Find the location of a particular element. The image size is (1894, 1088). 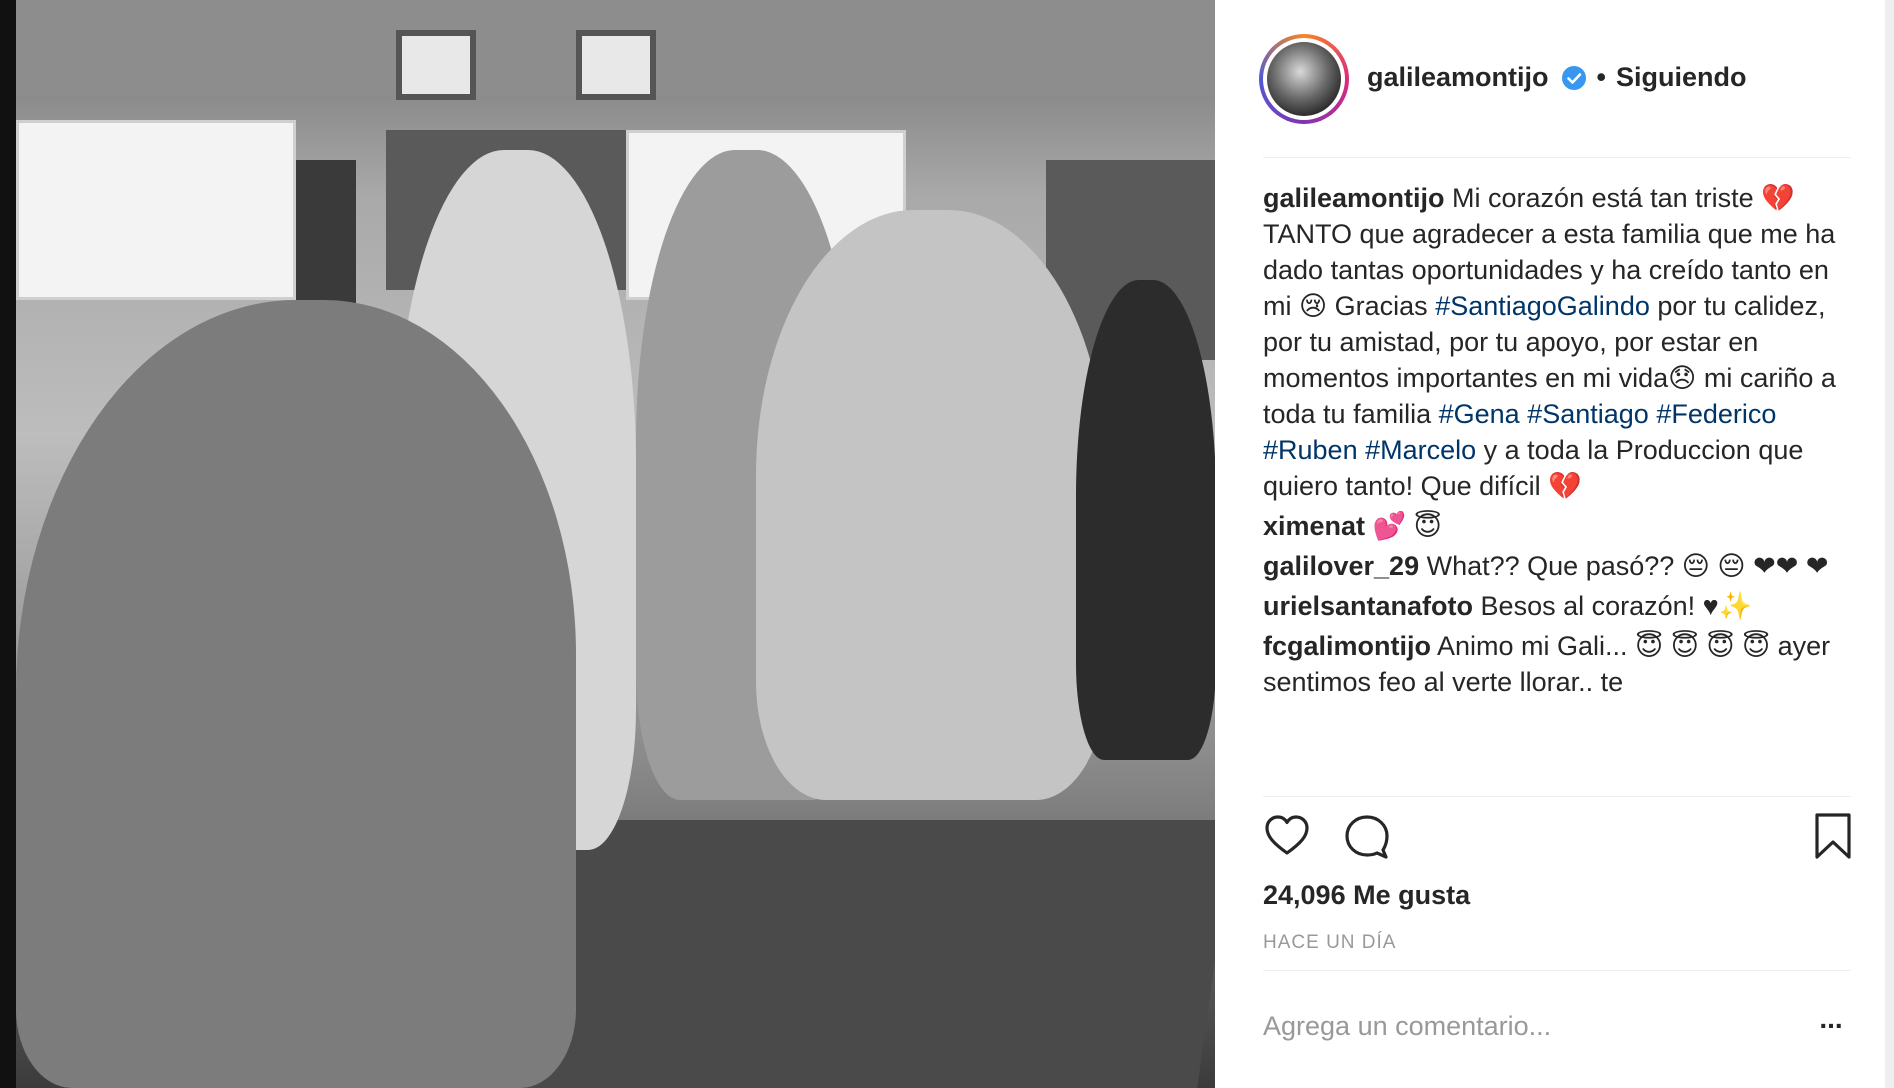

action-bar is located at coordinates (1558, 837).